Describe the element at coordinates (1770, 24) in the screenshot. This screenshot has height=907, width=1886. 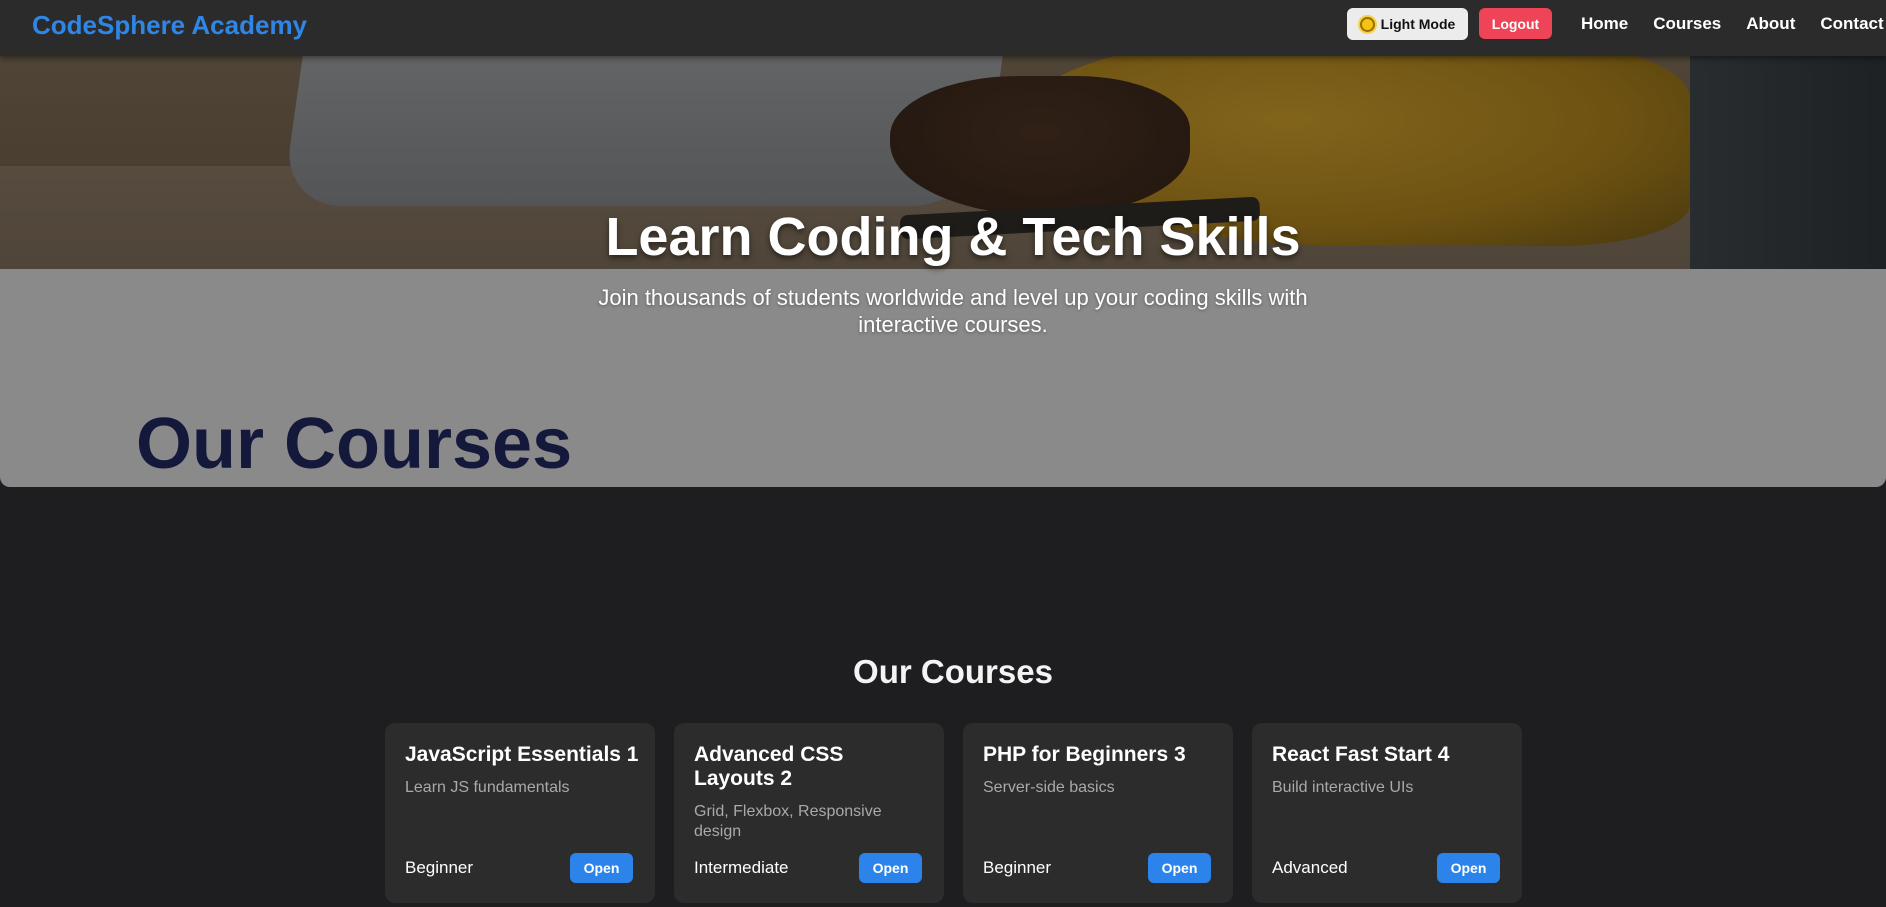
I see `nav-link-about: About` at that location.